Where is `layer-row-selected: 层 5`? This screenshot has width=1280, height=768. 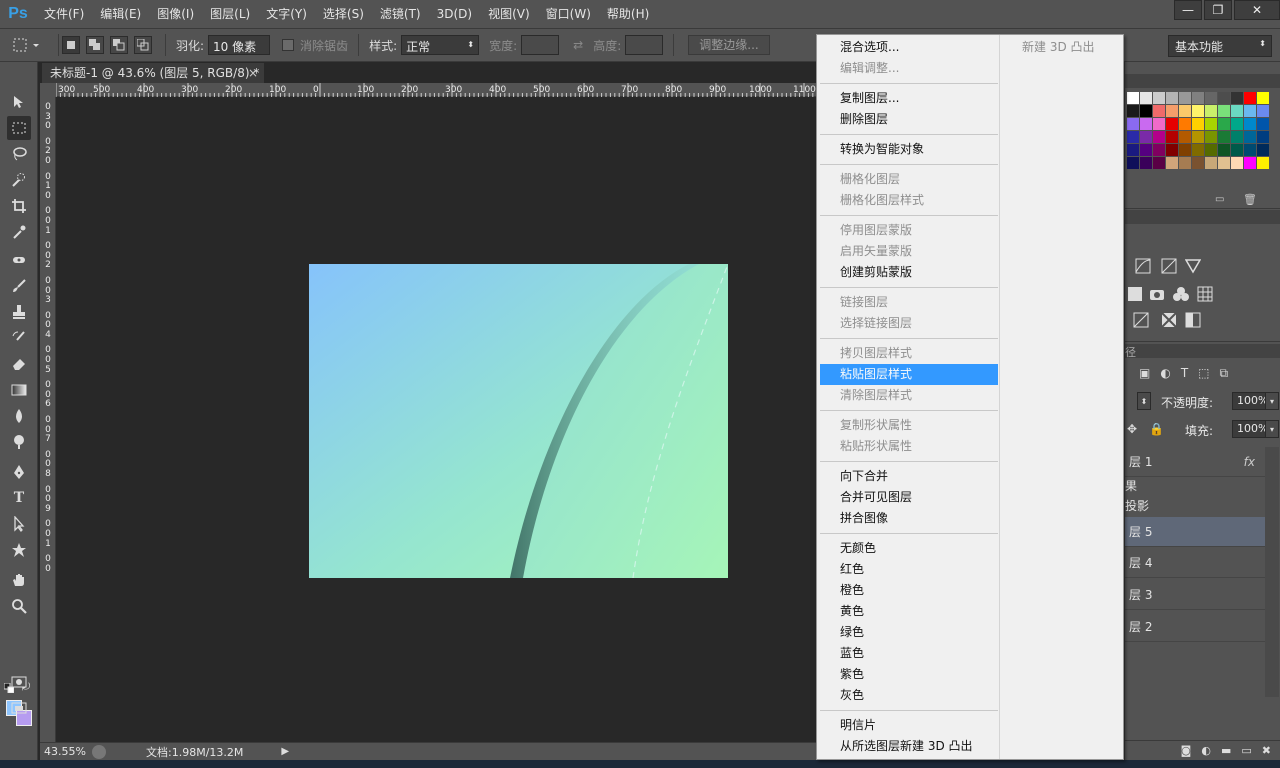 layer-row-selected: 层 5 is located at coordinates (1195, 532).